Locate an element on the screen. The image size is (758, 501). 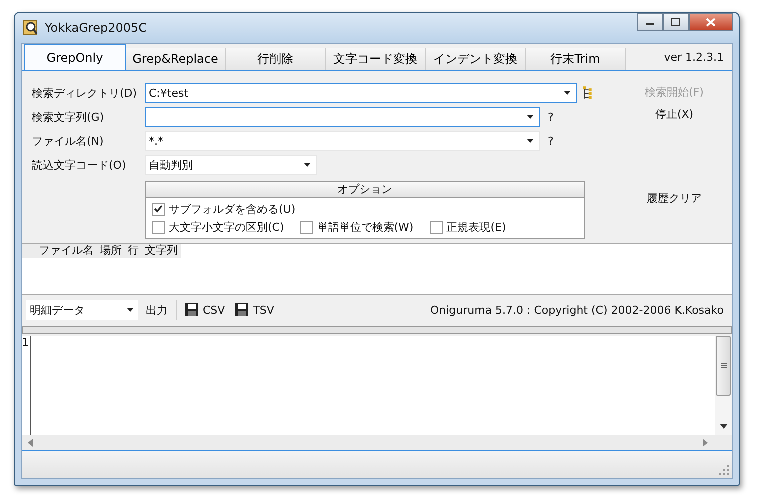
scroll-left-arrow-icon is located at coordinates (30, 442).